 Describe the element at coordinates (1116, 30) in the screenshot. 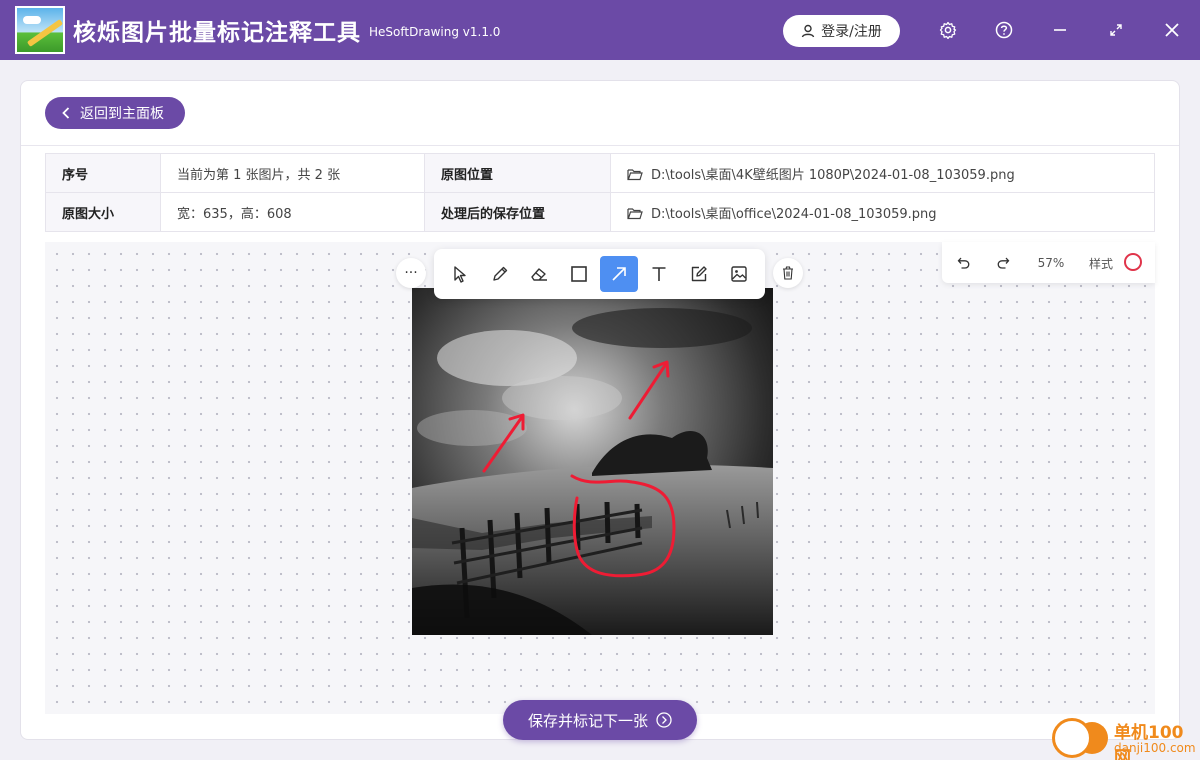

I see `maximize-icon` at that location.